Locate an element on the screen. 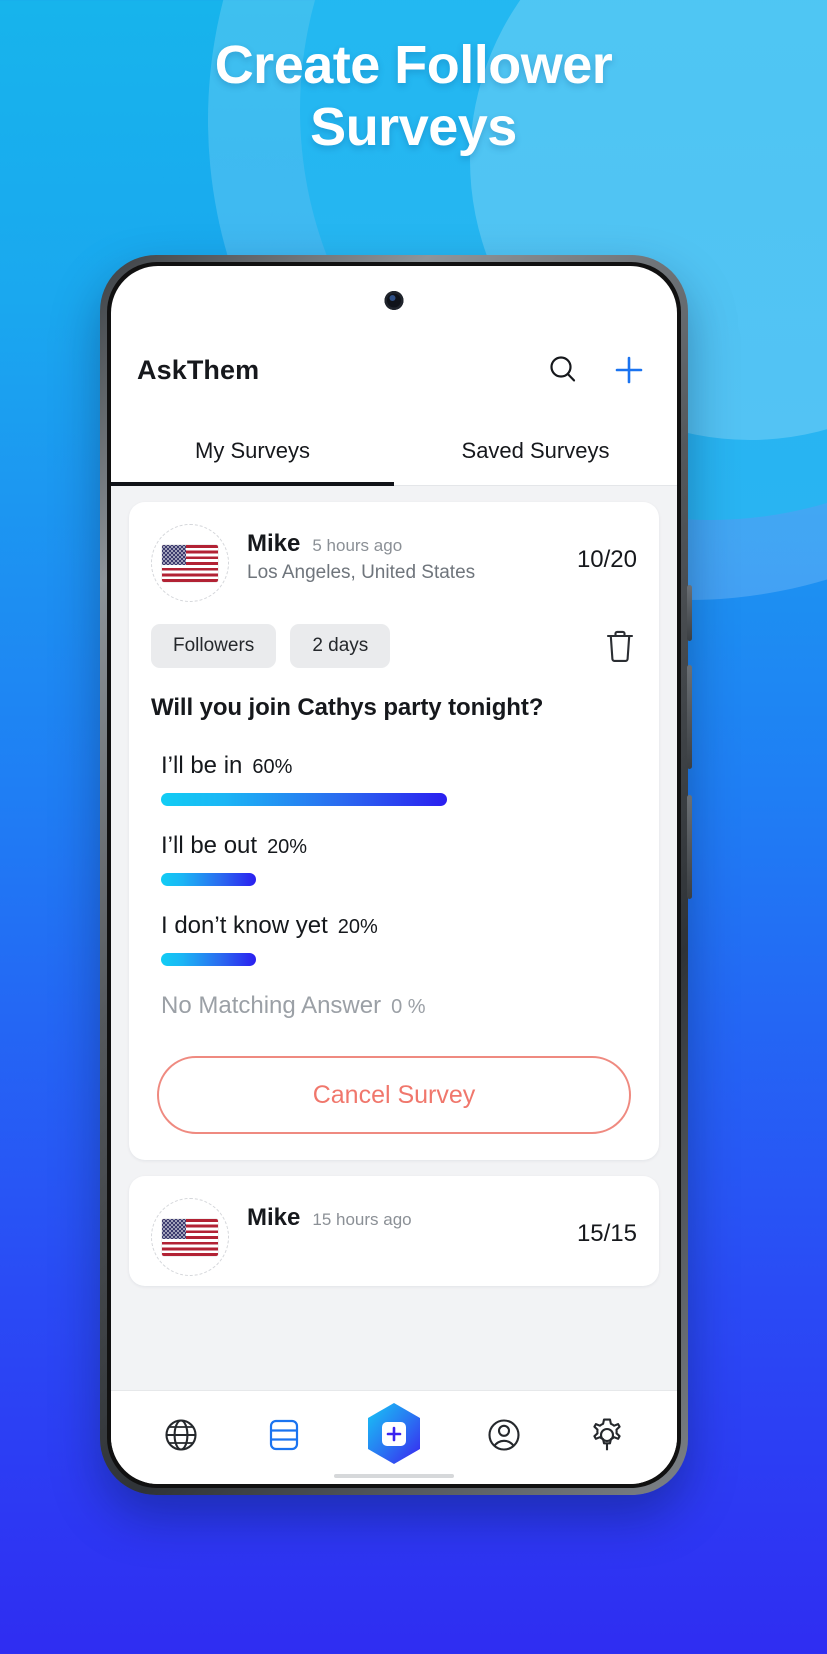 Image resolution: width=827 pixels, height=1654 pixels. delete-survey-button is located at coordinates (620, 646).